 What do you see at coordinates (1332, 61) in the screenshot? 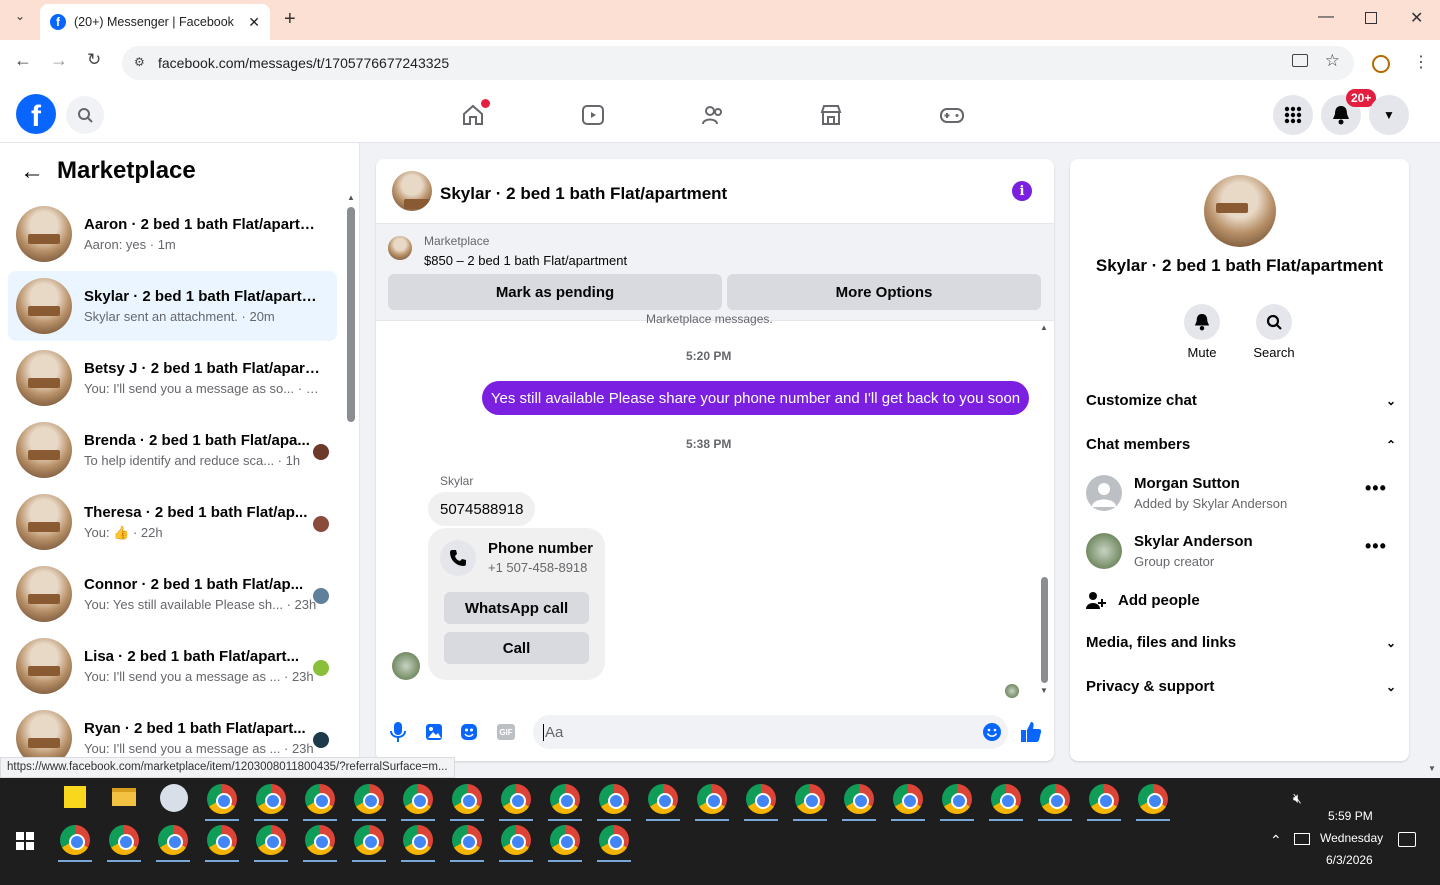
I see `bookmark-star-icon: ☆` at bounding box center [1332, 61].